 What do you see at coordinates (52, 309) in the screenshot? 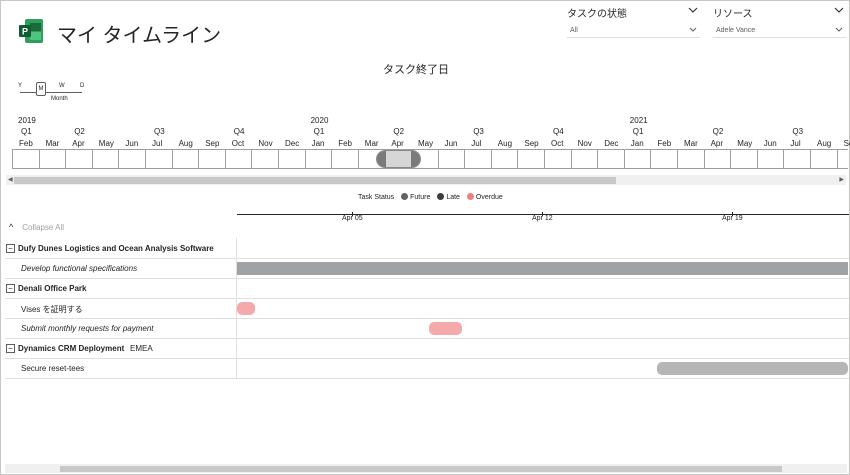
I see `task-label: Vises を証明する` at bounding box center [52, 309].